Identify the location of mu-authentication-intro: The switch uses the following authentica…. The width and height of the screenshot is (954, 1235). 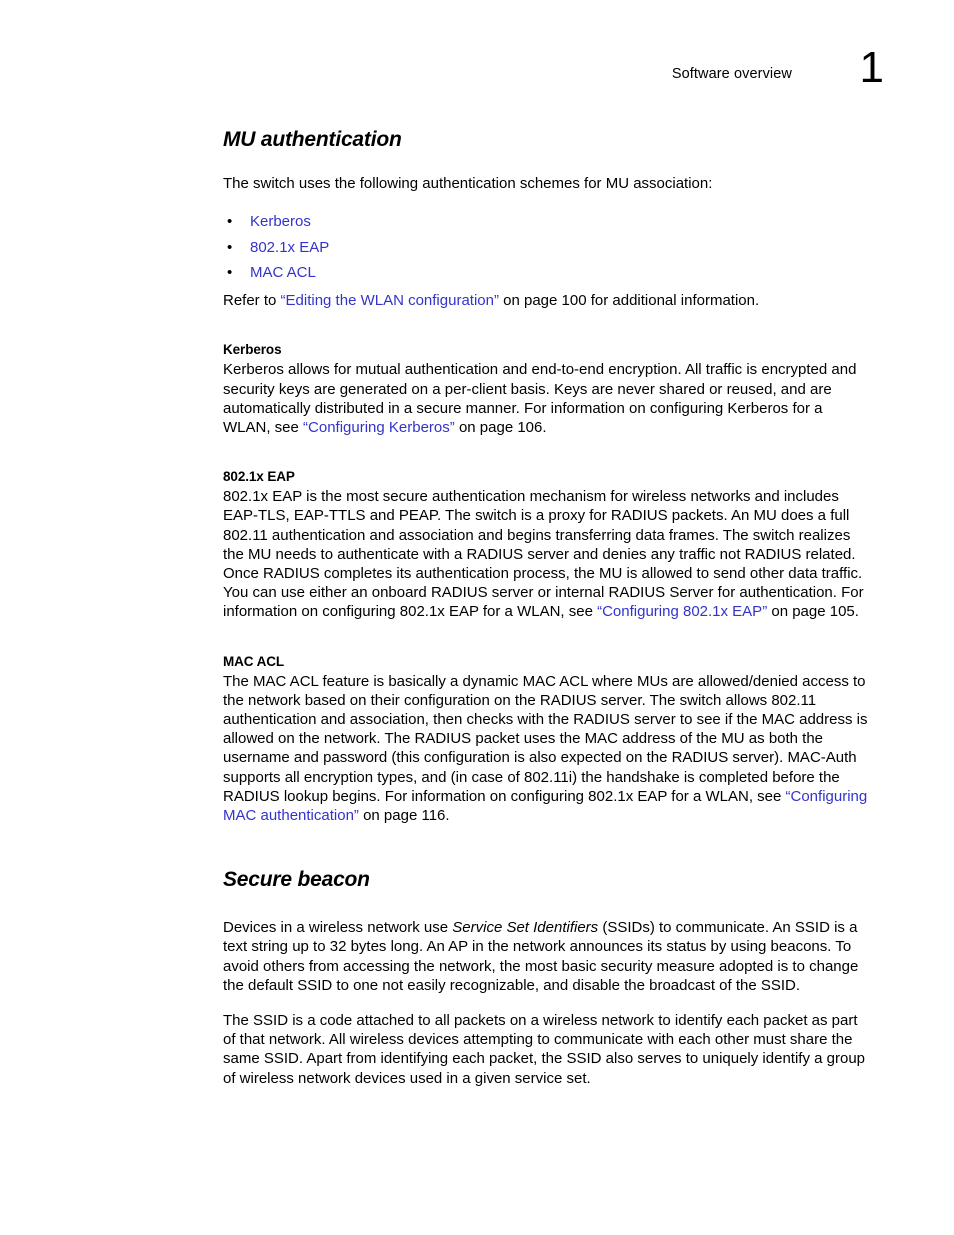
(468, 183).